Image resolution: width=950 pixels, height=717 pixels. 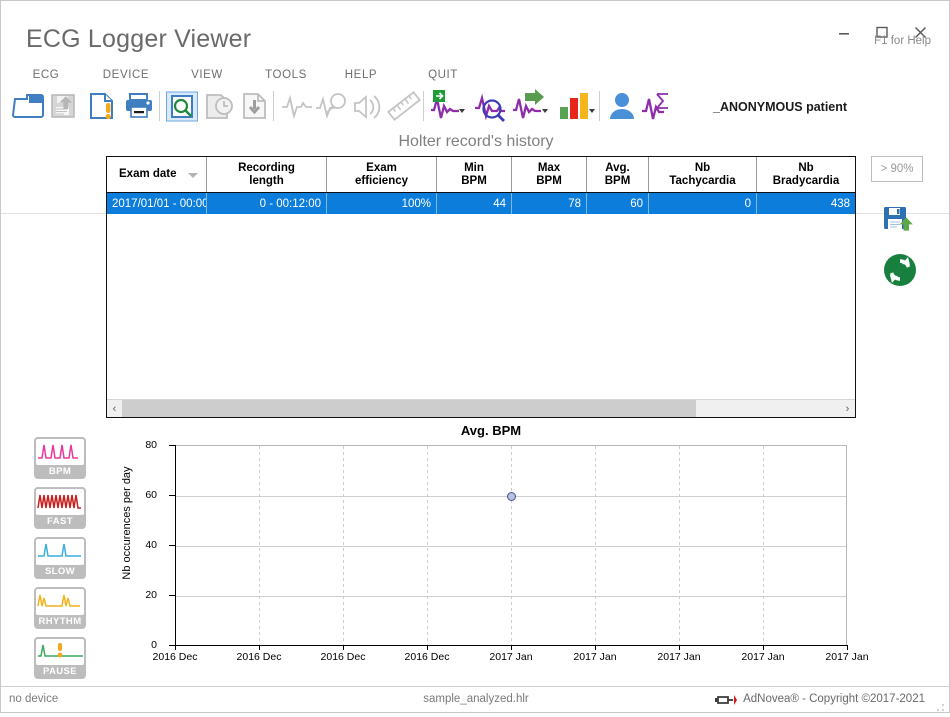 I want to click on cell-nb-bradycardia: 438, so click(x=806, y=203).